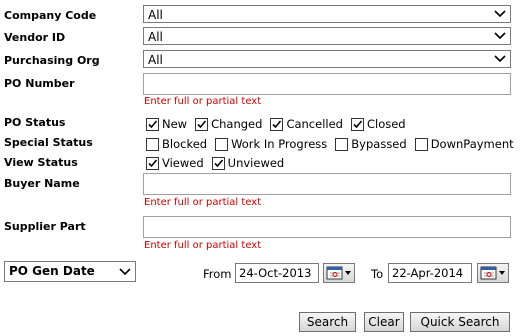 The width and height of the screenshot is (522, 336). What do you see at coordinates (460, 322) in the screenshot?
I see `quick-search-button: Quick Search` at bounding box center [460, 322].